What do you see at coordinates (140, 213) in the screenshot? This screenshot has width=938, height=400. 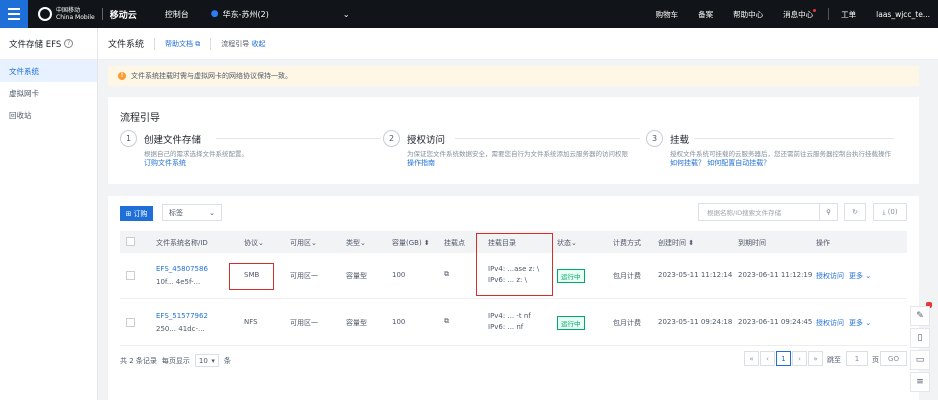 I see `subscribe-label: 订购` at bounding box center [140, 213].